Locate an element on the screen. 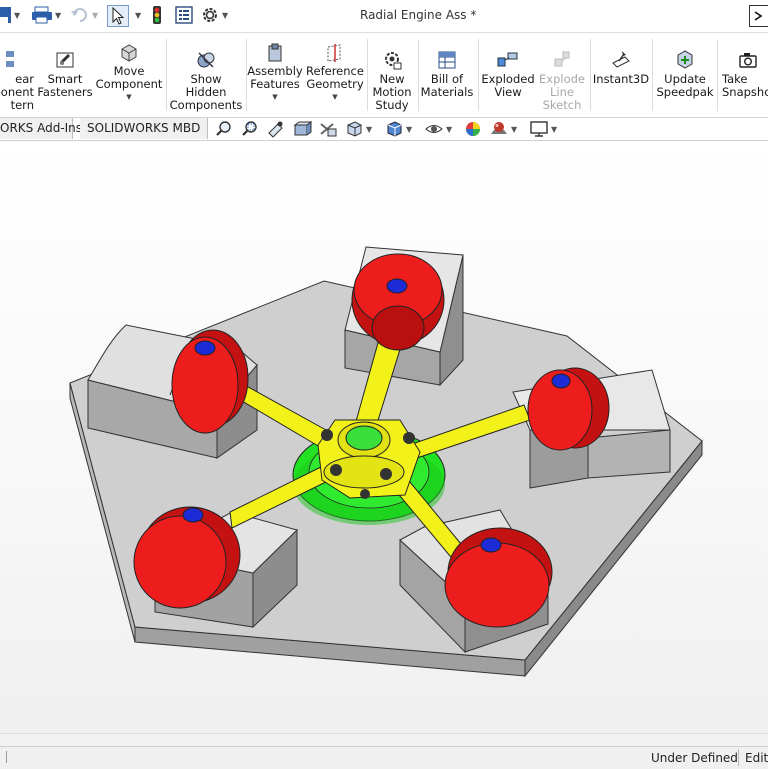  ribbon-label: Explode Line Sketch is located at coordinates (562, 92).